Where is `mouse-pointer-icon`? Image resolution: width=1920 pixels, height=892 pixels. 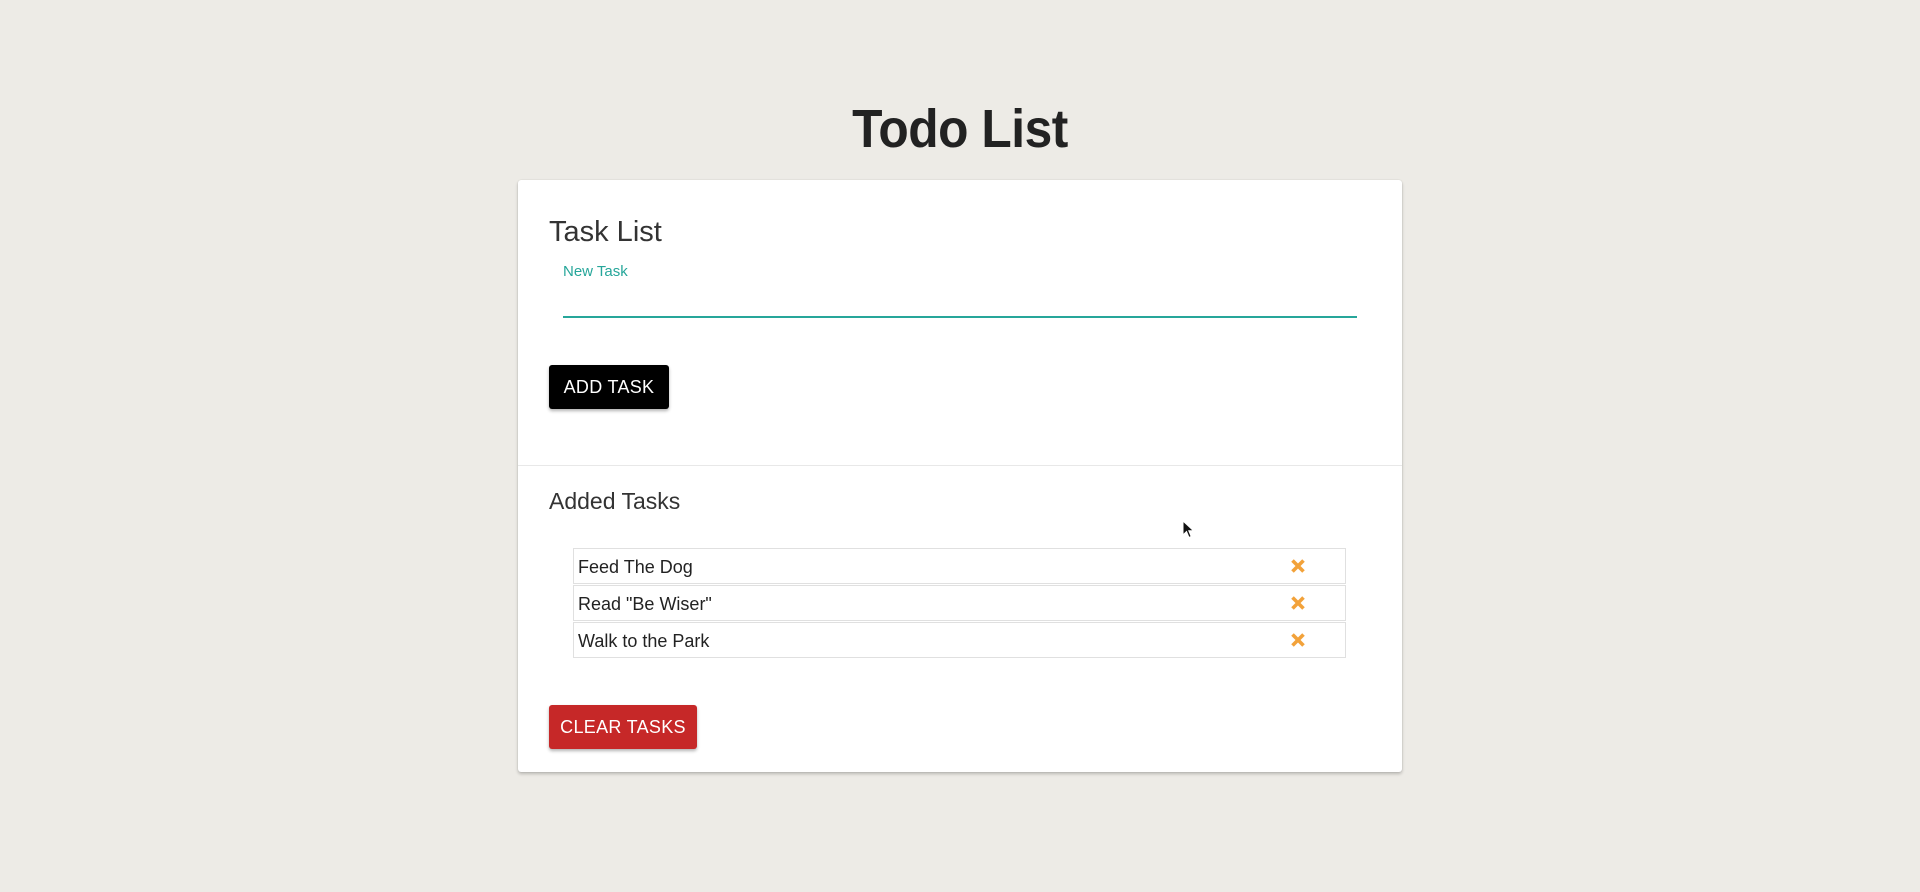
mouse-pointer-icon is located at coordinates (1188, 529).